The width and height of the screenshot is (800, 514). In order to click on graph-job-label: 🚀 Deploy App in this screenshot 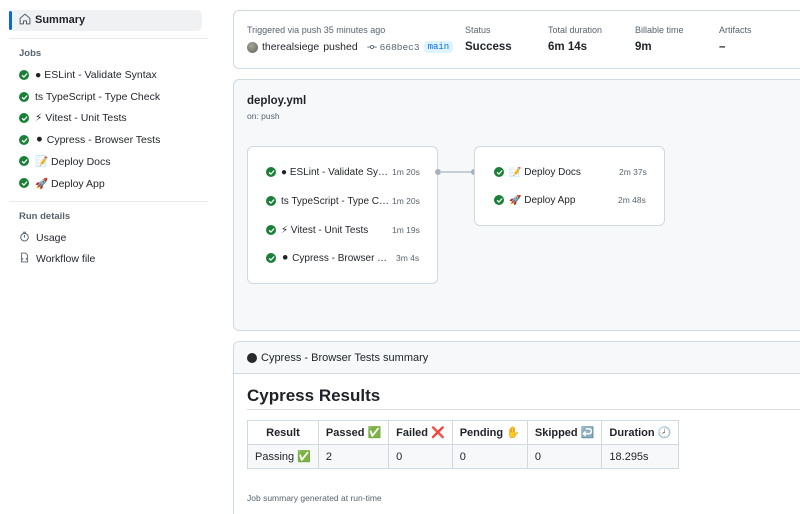, I will do `click(542, 200)`.